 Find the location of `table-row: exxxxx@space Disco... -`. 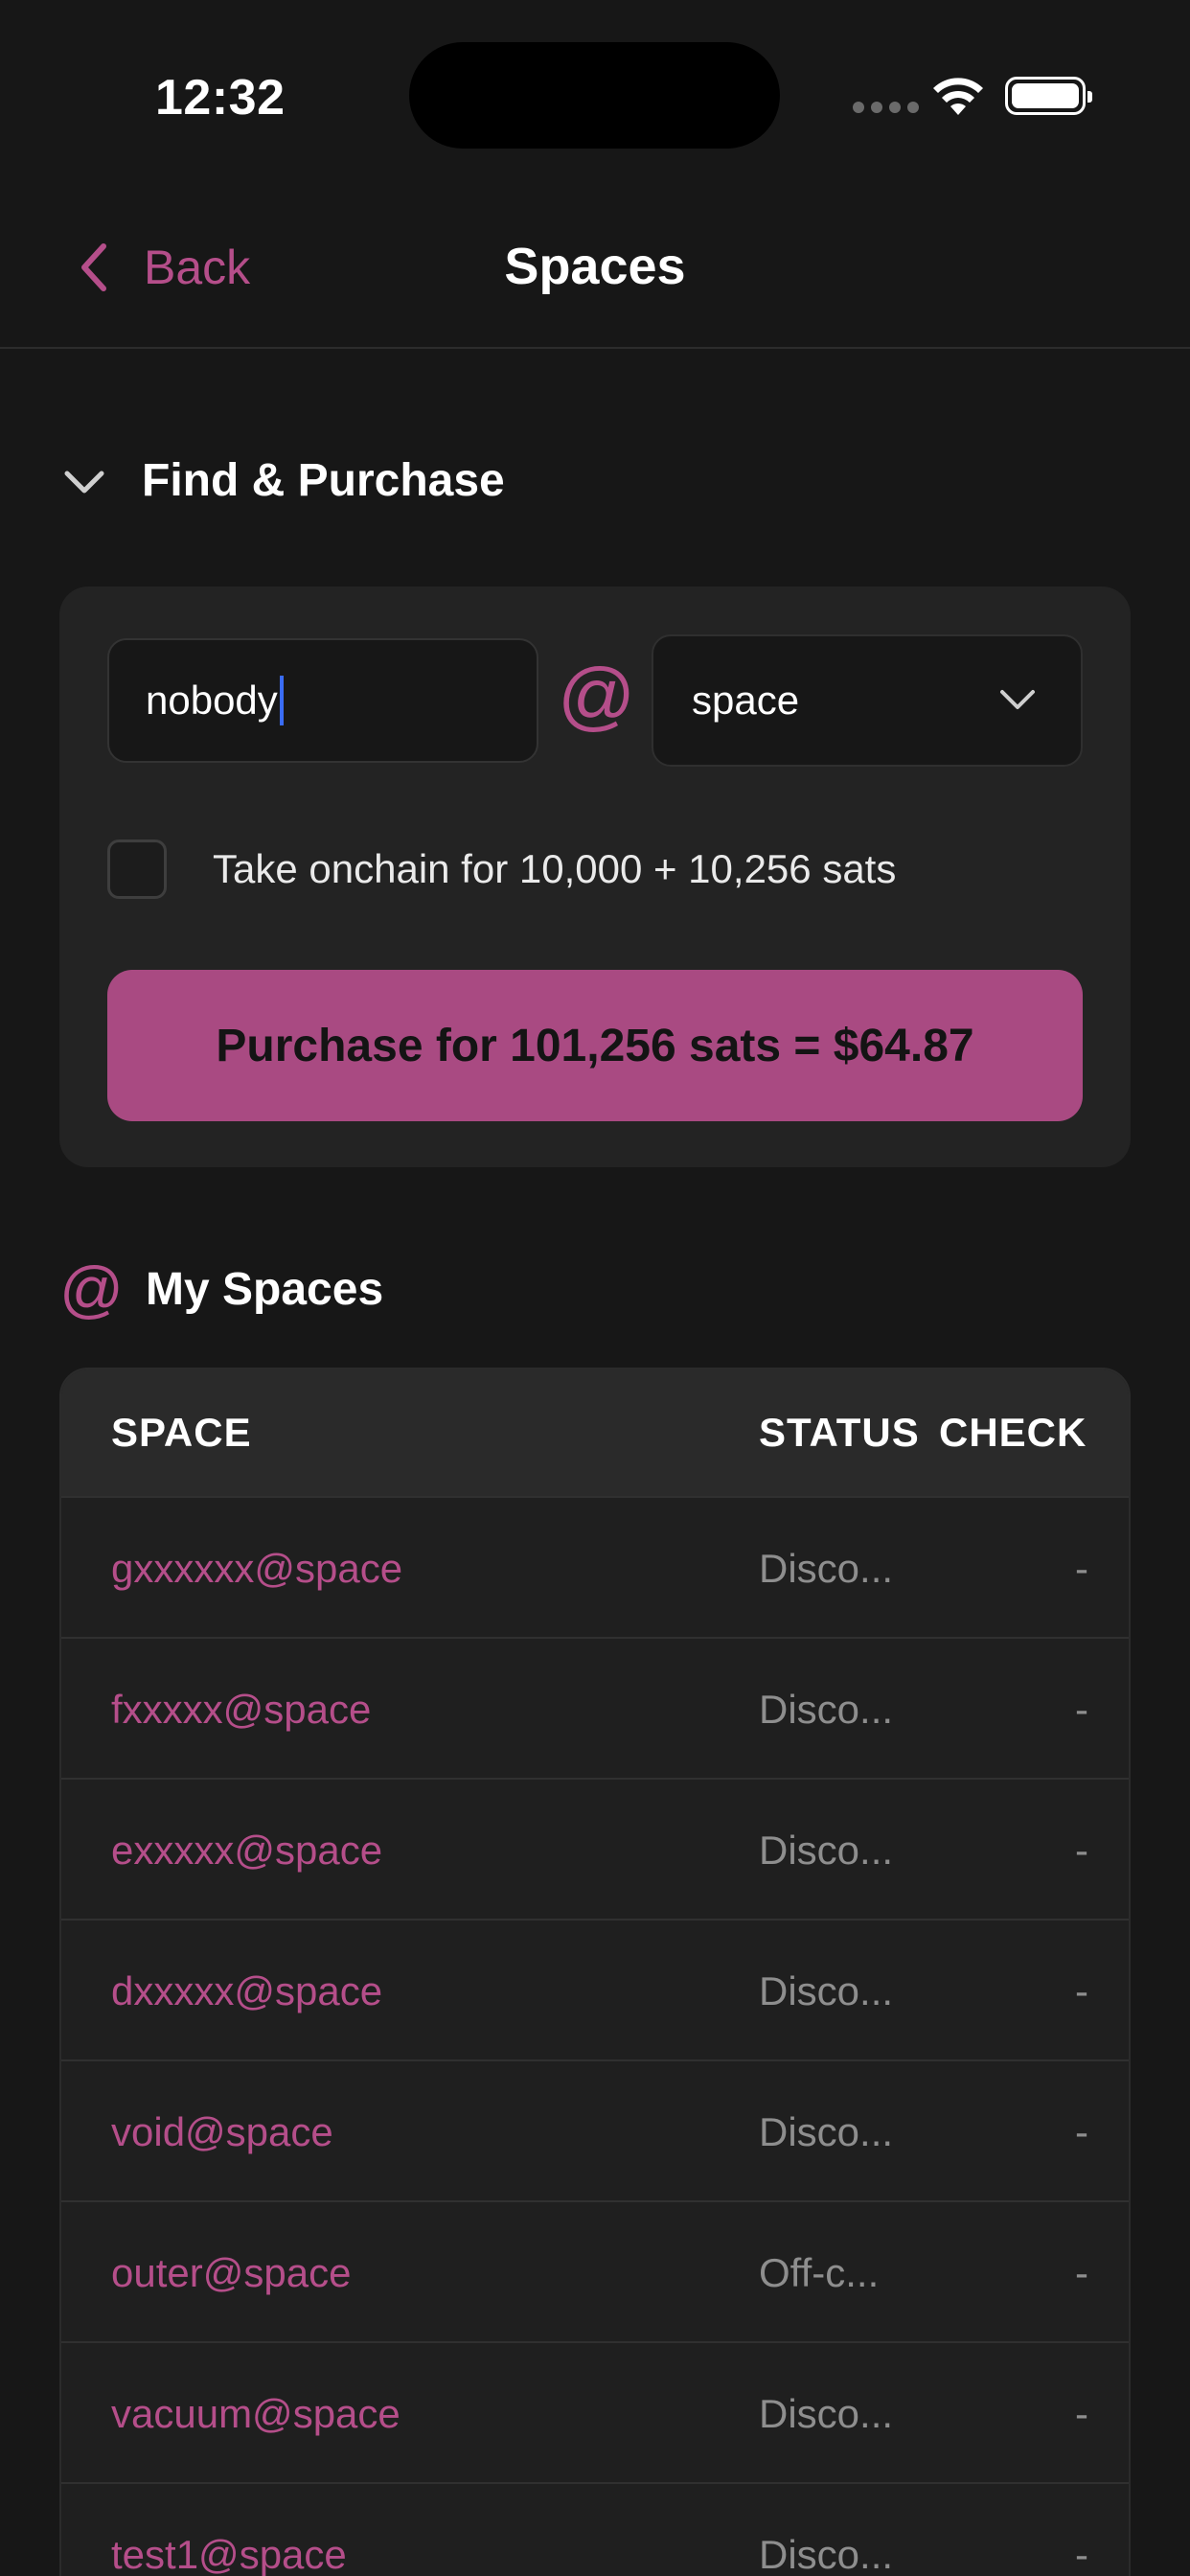

table-row: exxxxx@space Disco... - is located at coordinates (595, 1848).